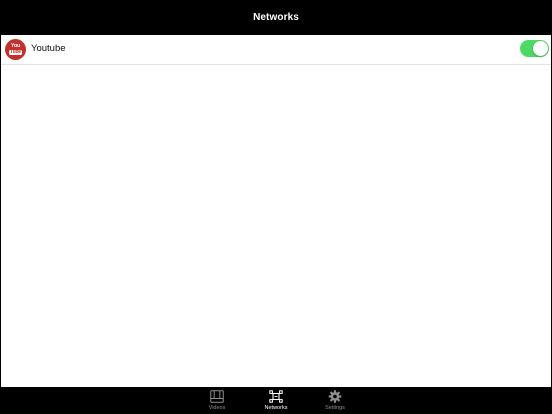 The height and width of the screenshot is (414, 552). Describe the element at coordinates (276, 408) in the screenshot. I see `tab-networks-label: Networks` at that location.